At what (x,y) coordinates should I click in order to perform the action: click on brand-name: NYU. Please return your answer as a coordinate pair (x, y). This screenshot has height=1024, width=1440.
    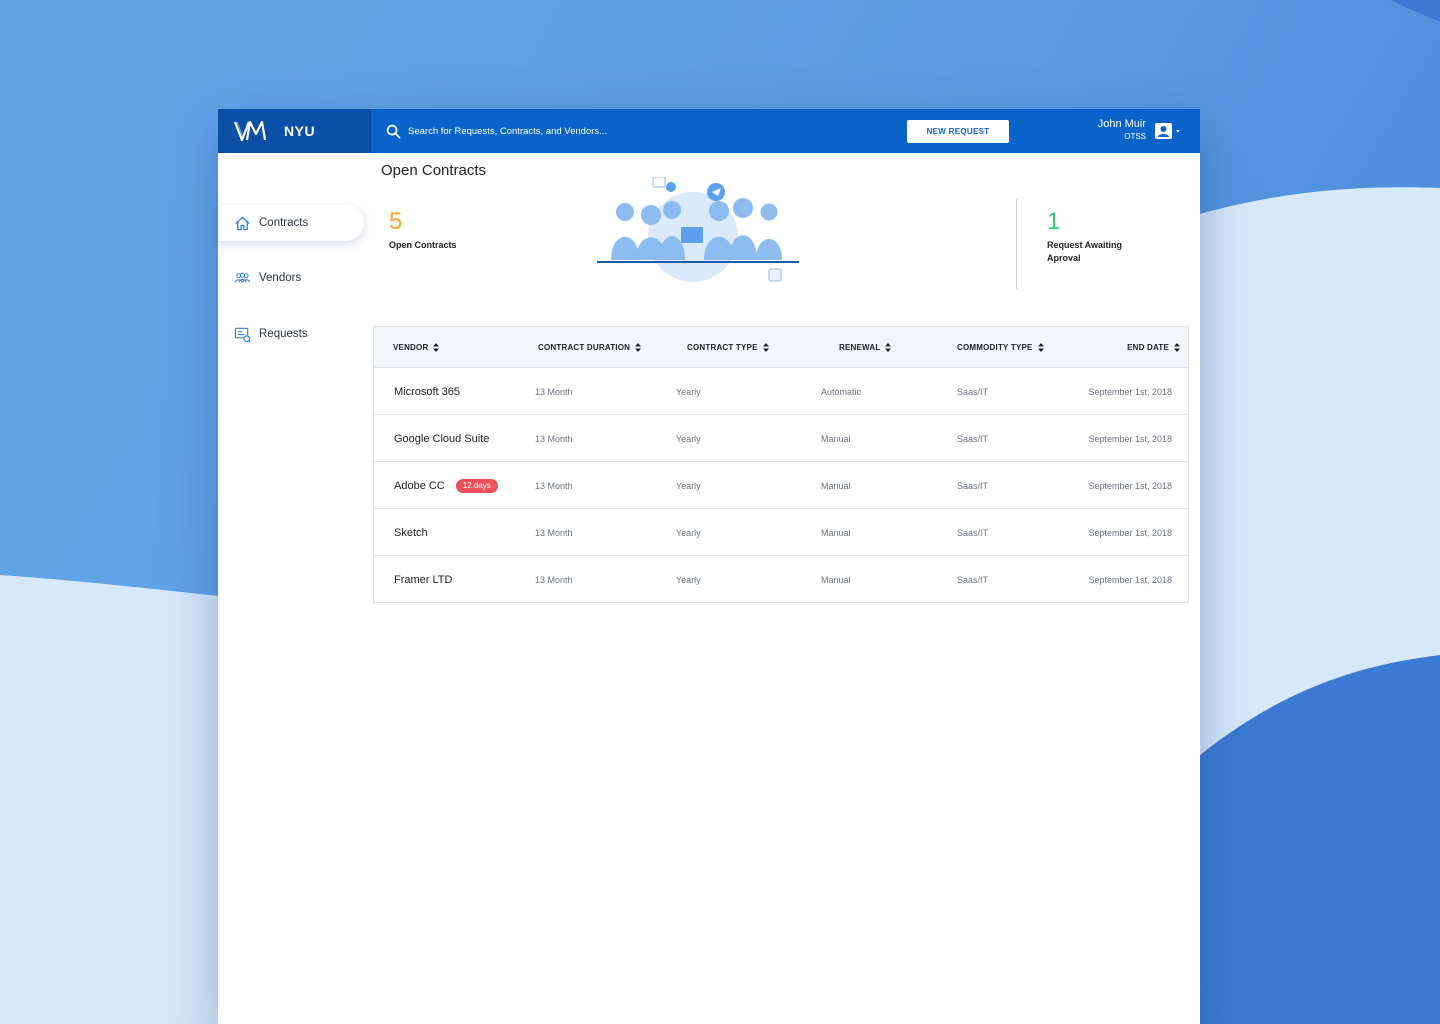
    Looking at the image, I should click on (300, 131).